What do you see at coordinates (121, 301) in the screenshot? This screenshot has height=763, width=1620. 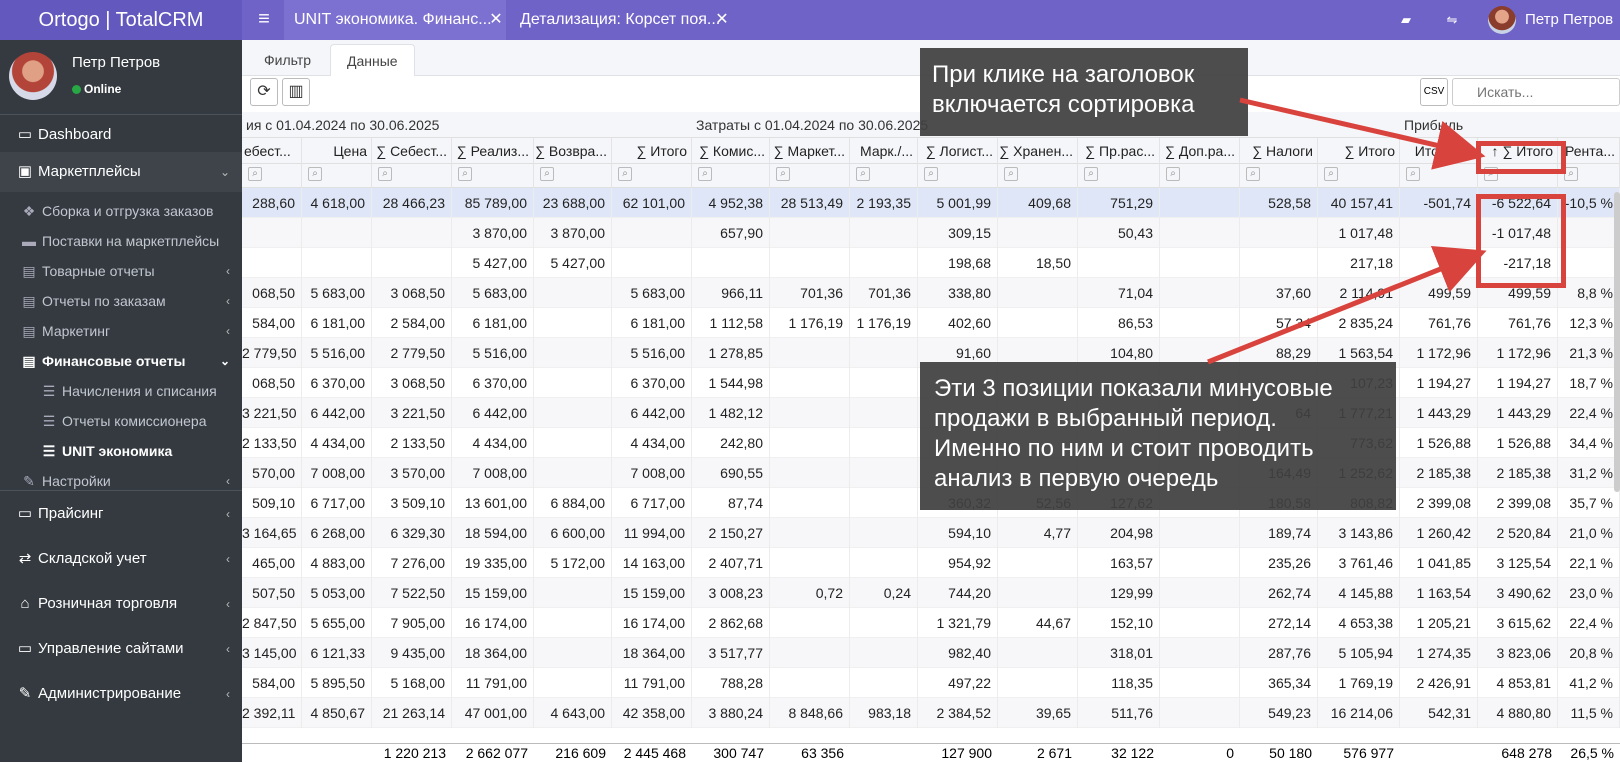 I see `sidebar-item-order-reports: ▤ Отчеты по заказам ‹` at bounding box center [121, 301].